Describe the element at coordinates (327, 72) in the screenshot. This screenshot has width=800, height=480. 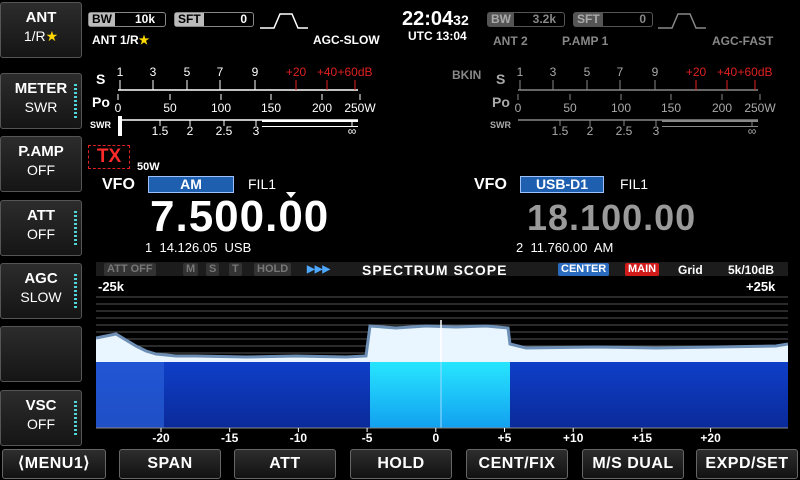
I see `meter-s-over-label: +40` at that location.